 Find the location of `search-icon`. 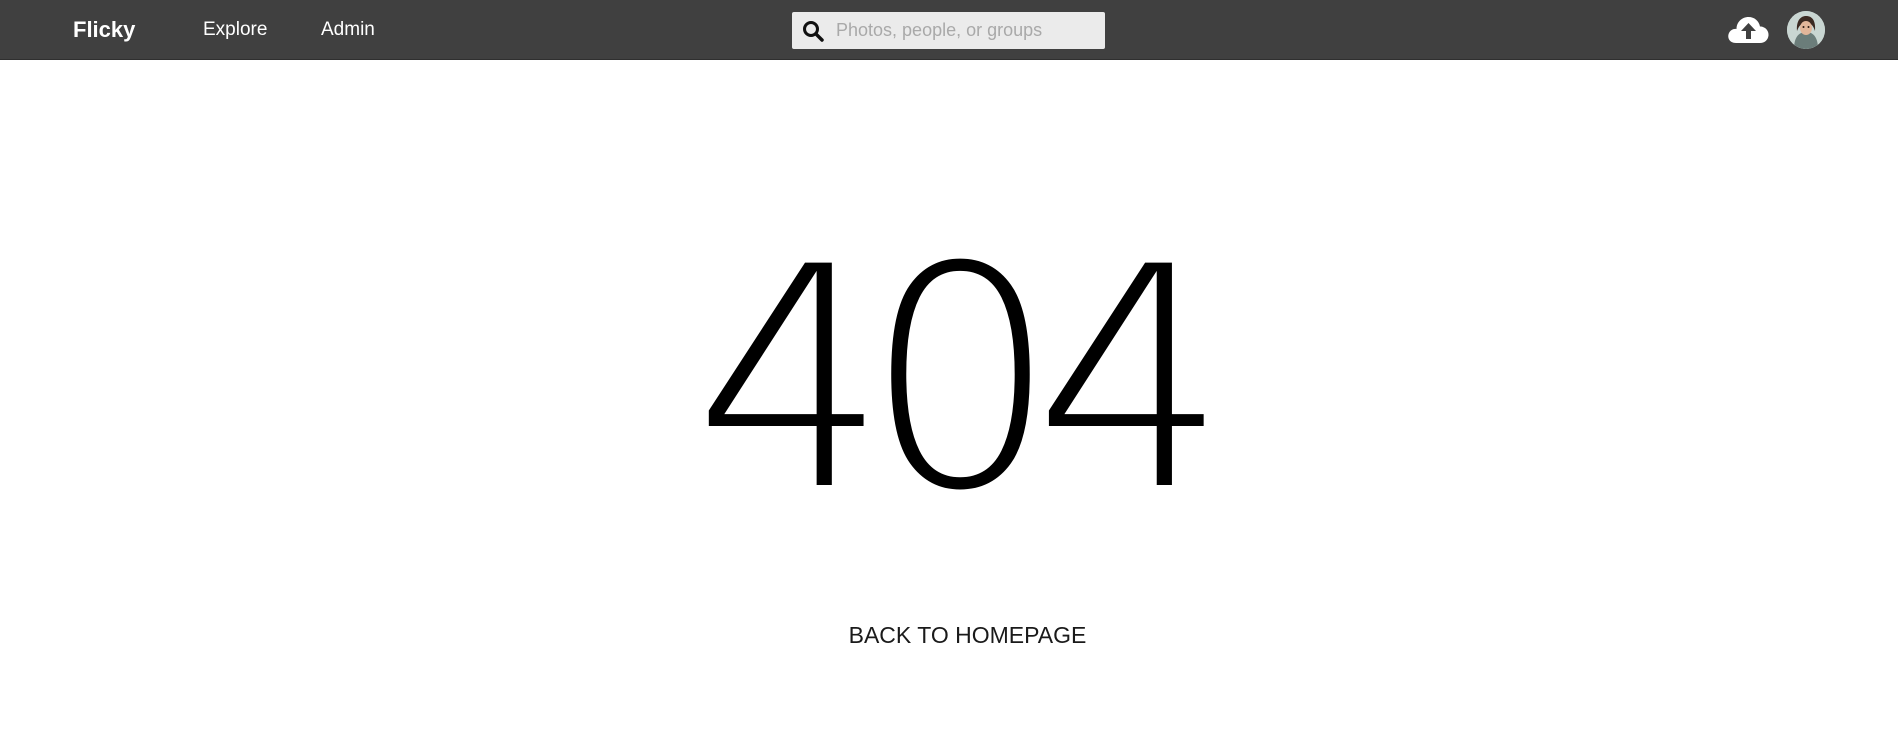

search-icon is located at coordinates (813, 31).